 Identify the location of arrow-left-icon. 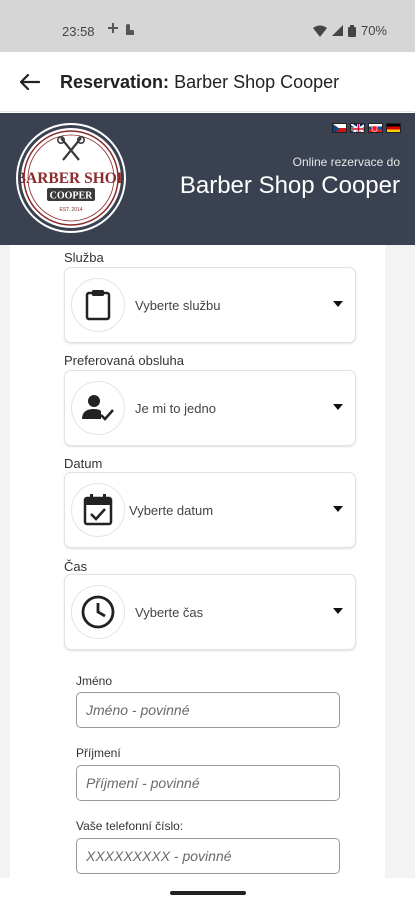
(30, 82).